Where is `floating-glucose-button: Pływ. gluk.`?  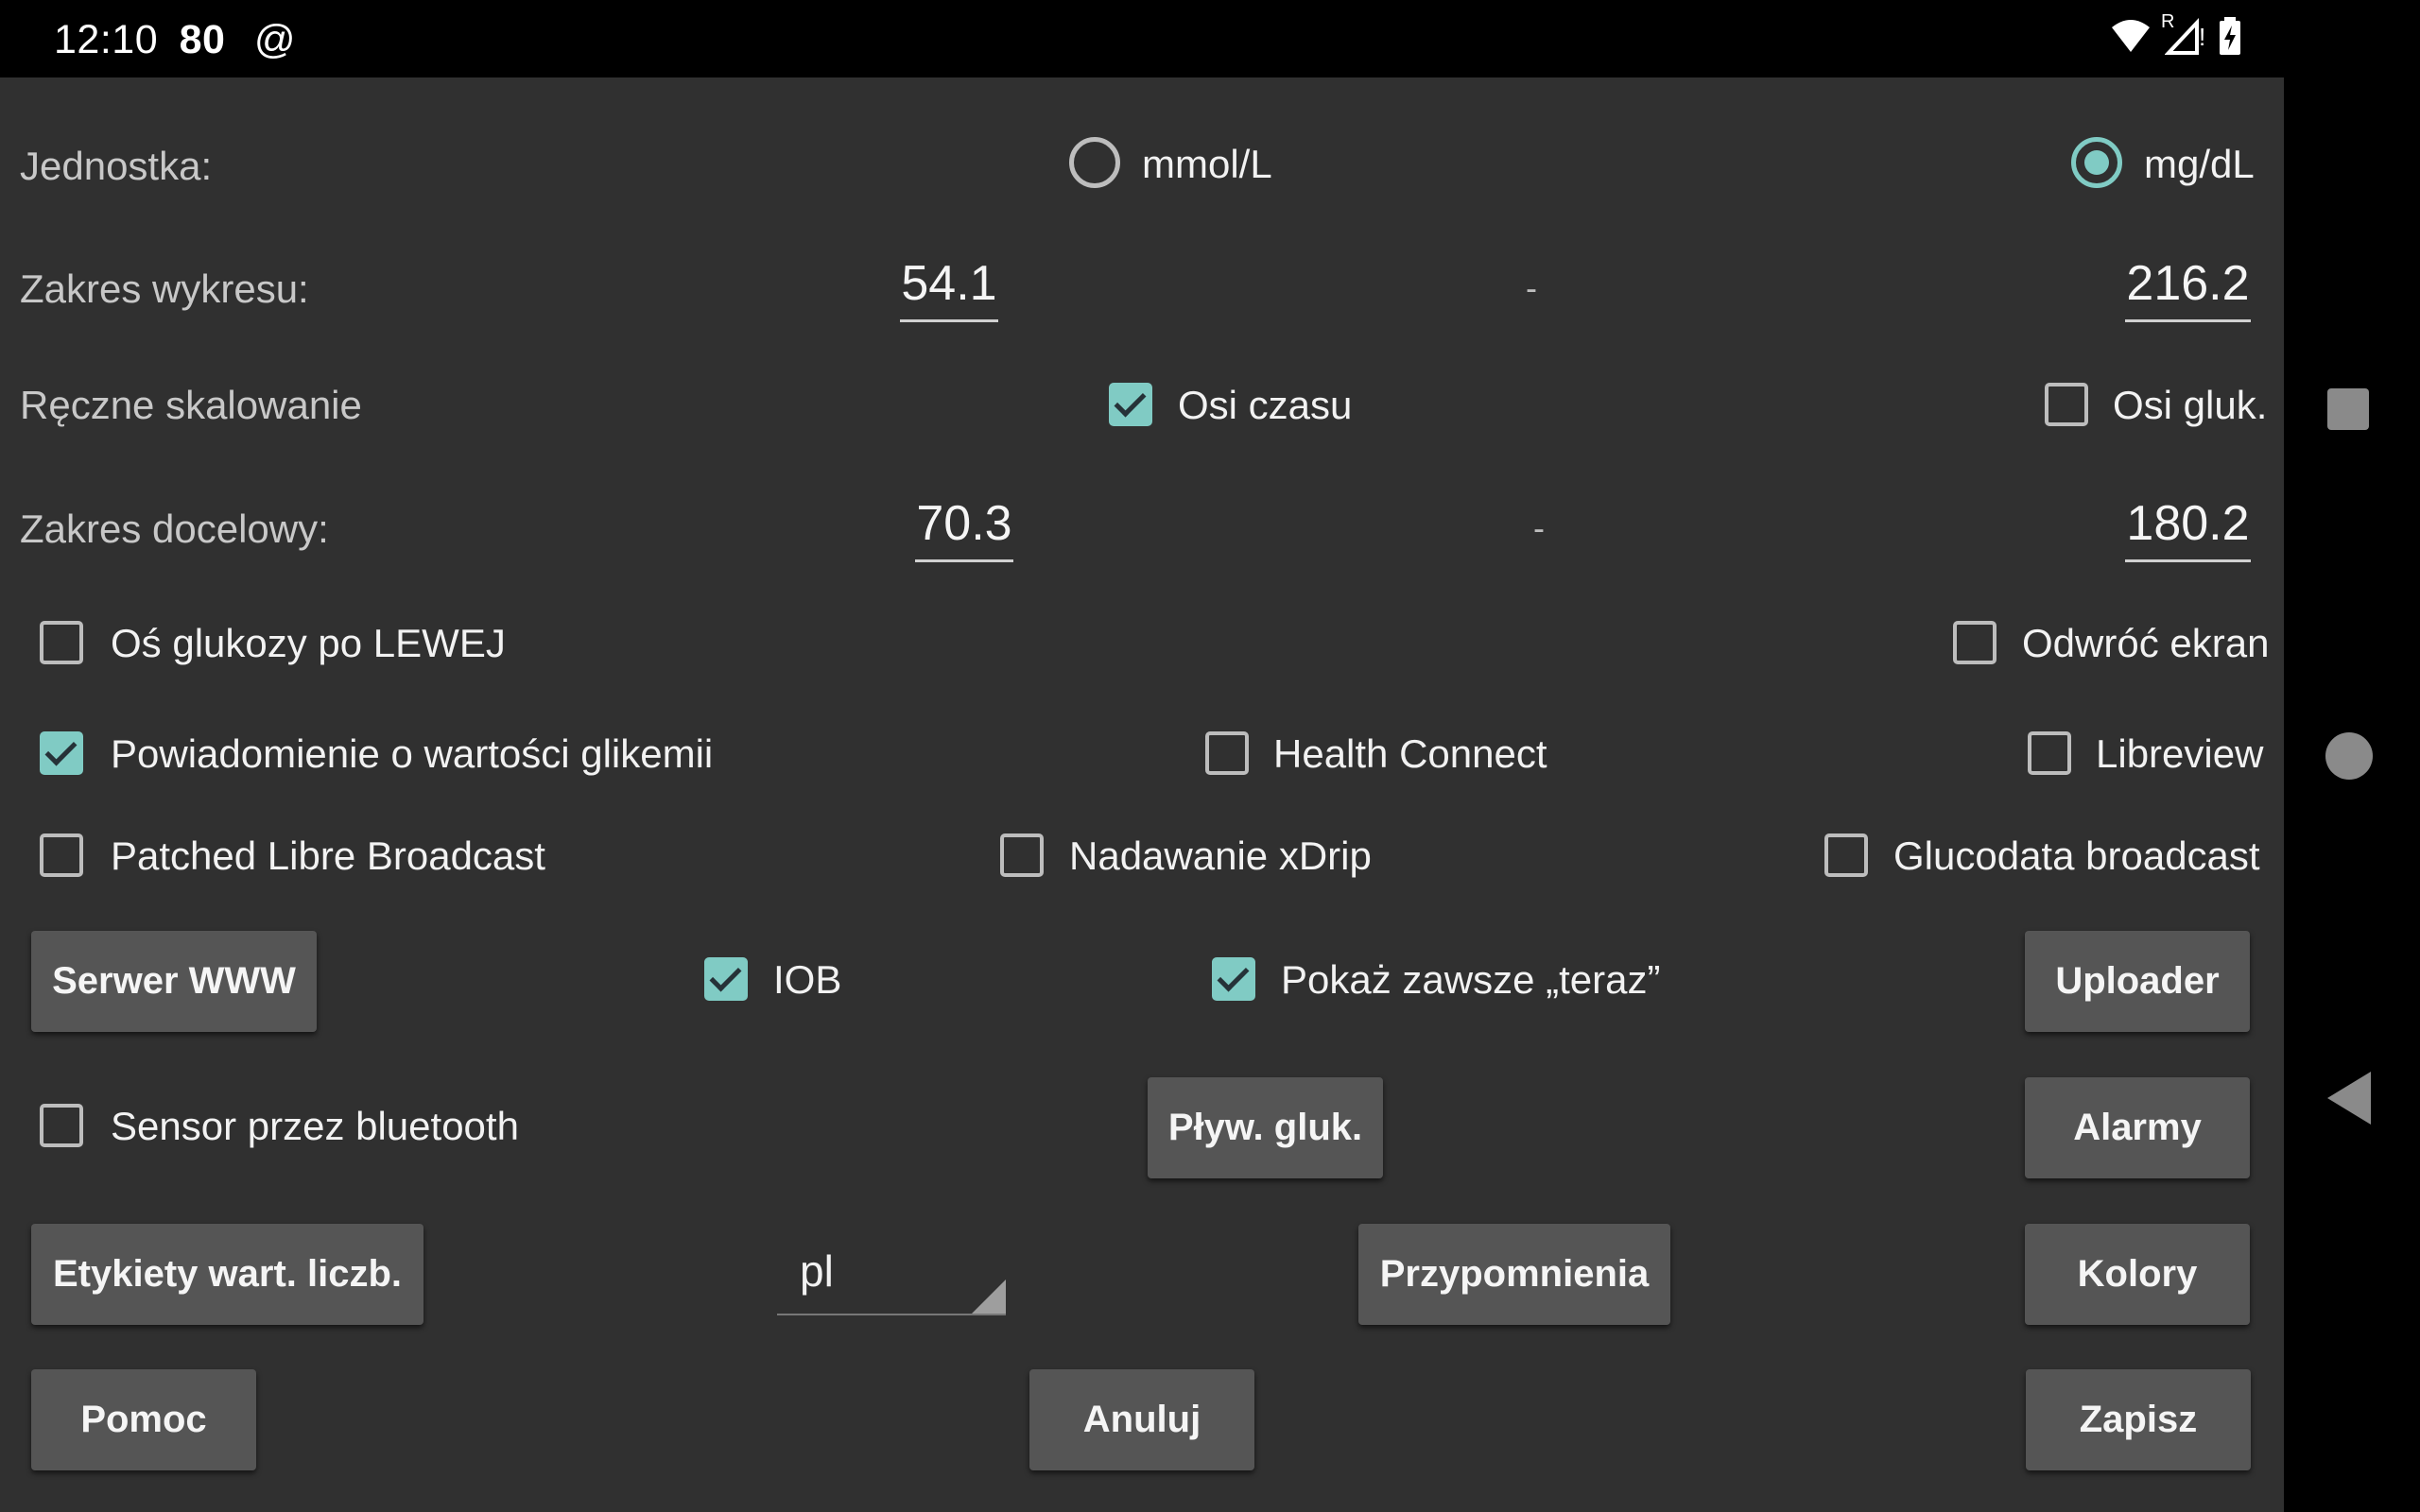
floating-glucose-button: Pływ. gluk. is located at coordinates (1265, 1127).